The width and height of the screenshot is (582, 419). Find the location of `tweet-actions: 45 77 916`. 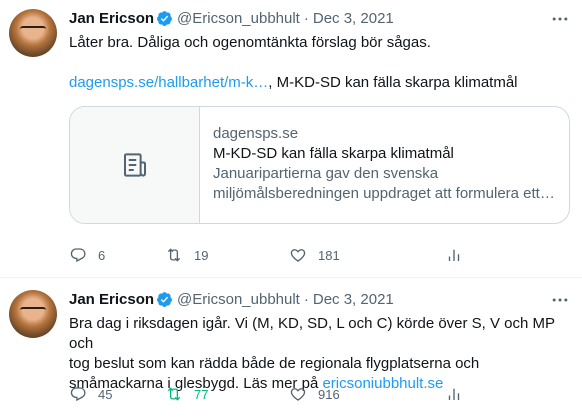

tweet-actions: 45 77 916 is located at coordinates (277, 394).